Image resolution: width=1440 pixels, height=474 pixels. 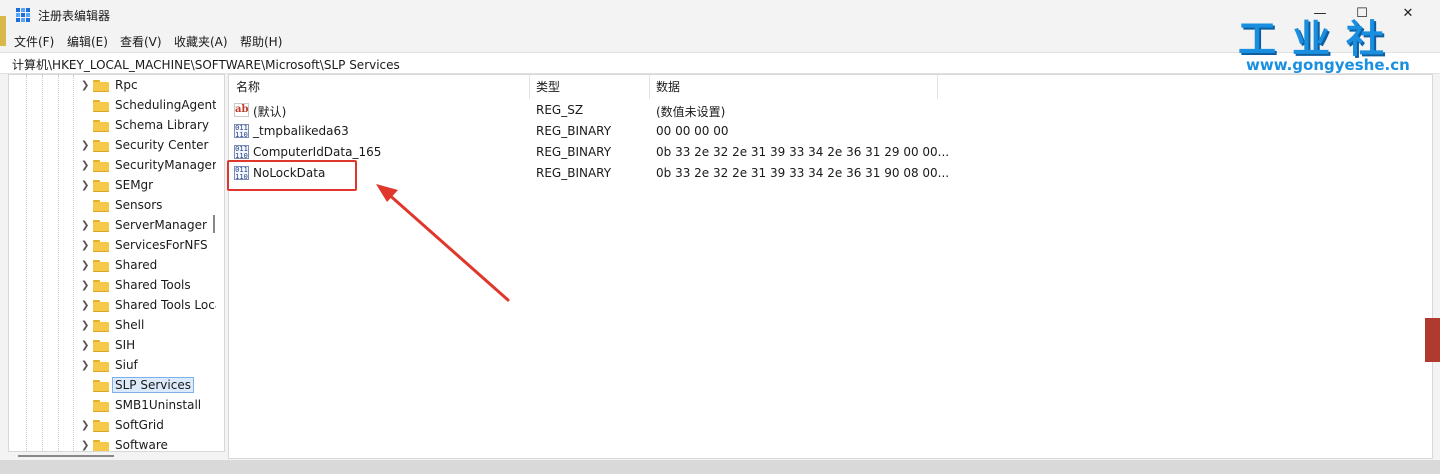 What do you see at coordinates (1432, 340) in the screenshot?
I see `background-edge-tab` at bounding box center [1432, 340].